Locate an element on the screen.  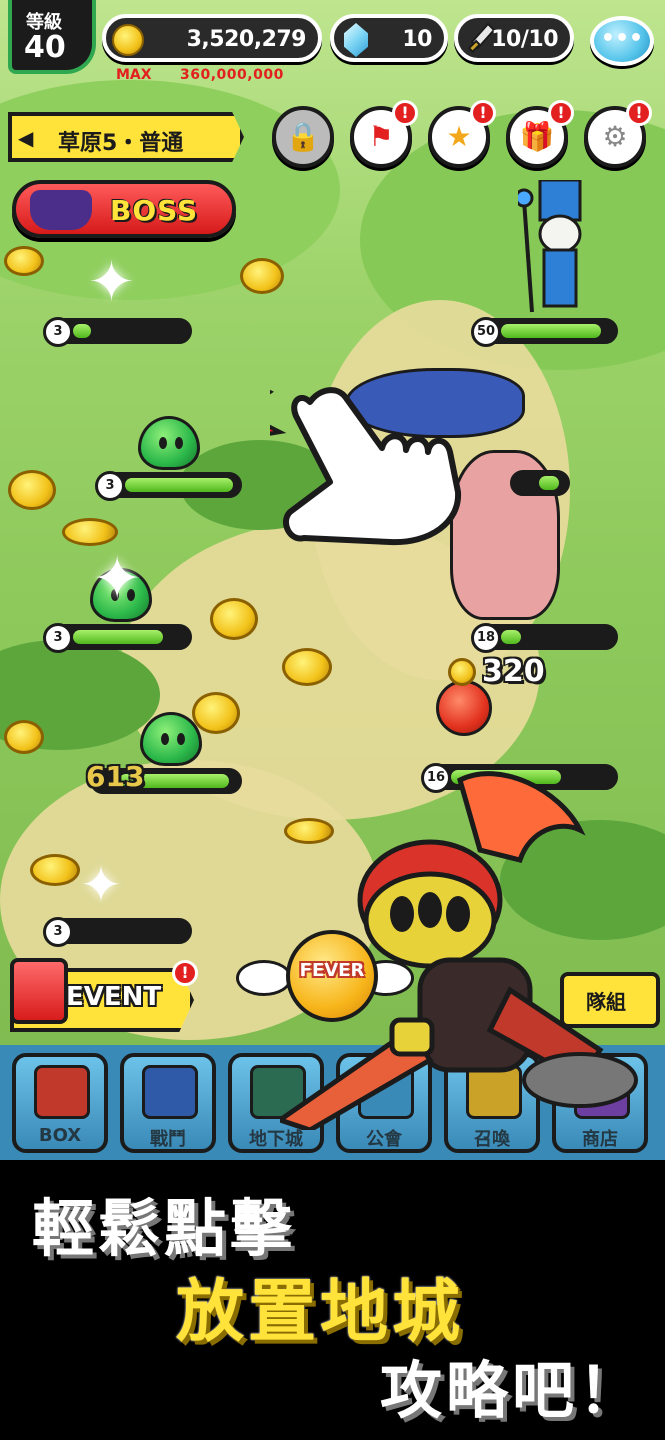
gold-value: 3,520,279 is located at coordinates (246, 39).